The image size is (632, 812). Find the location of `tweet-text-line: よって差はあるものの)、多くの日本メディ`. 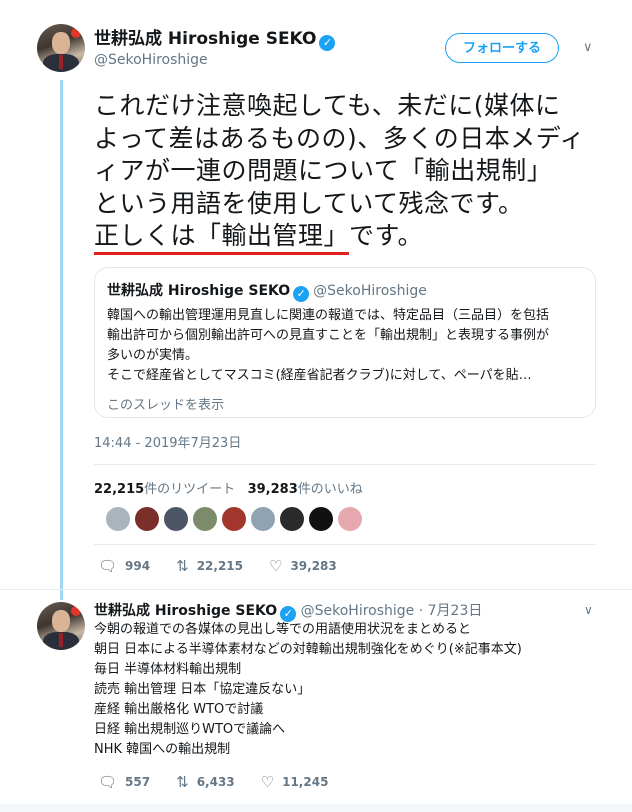

tweet-text-line: よって差はあるものの)、多くの日本メディ is located at coordinates (340, 138).